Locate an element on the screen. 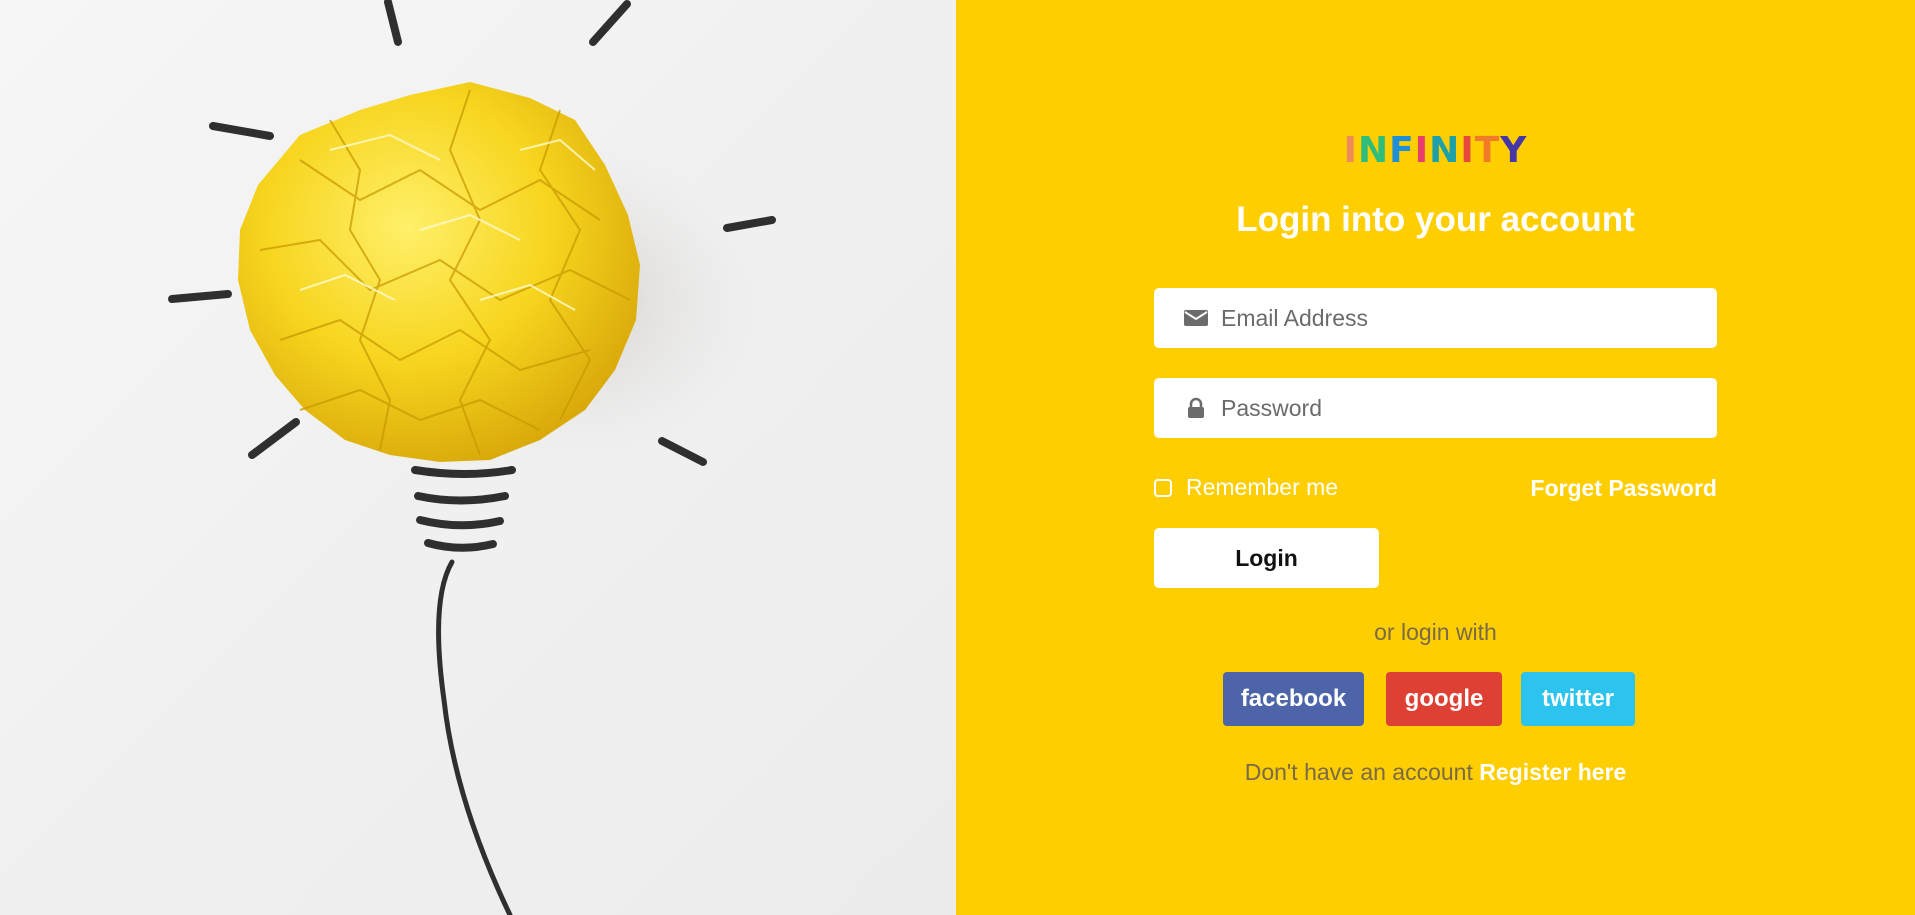 The image size is (1915, 915). register-prompt: Don't have an account Register here is located at coordinates (1435, 772).